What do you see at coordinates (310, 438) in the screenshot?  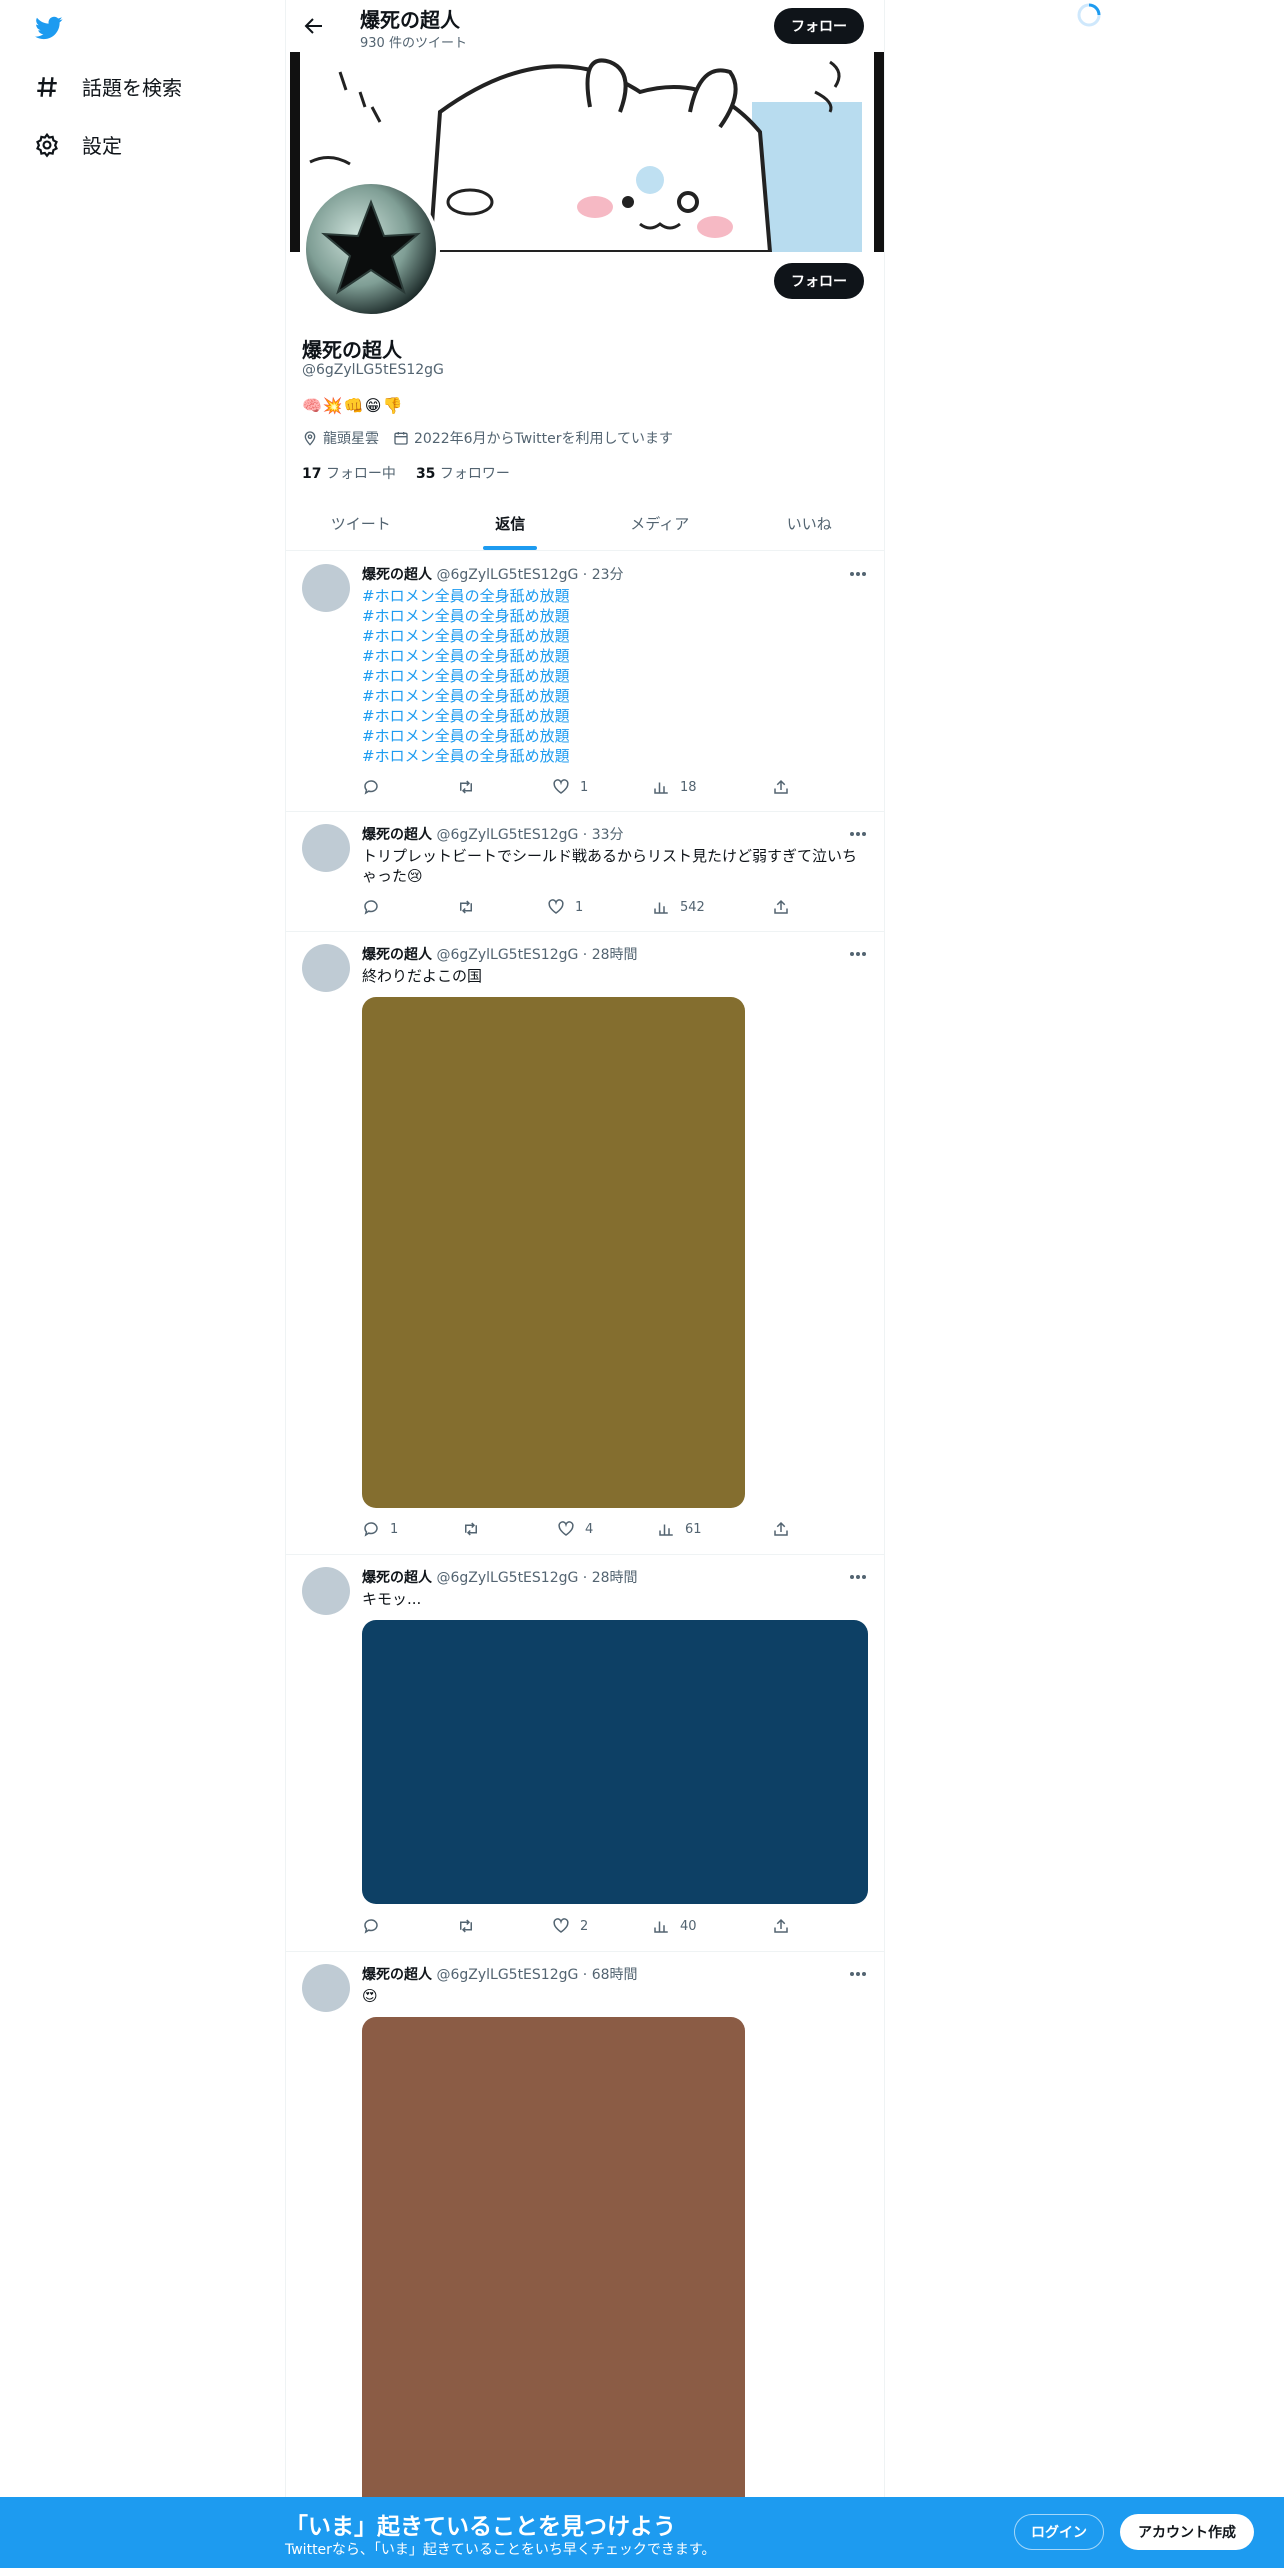 I see `location-pin-icon` at bounding box center [310, 438].